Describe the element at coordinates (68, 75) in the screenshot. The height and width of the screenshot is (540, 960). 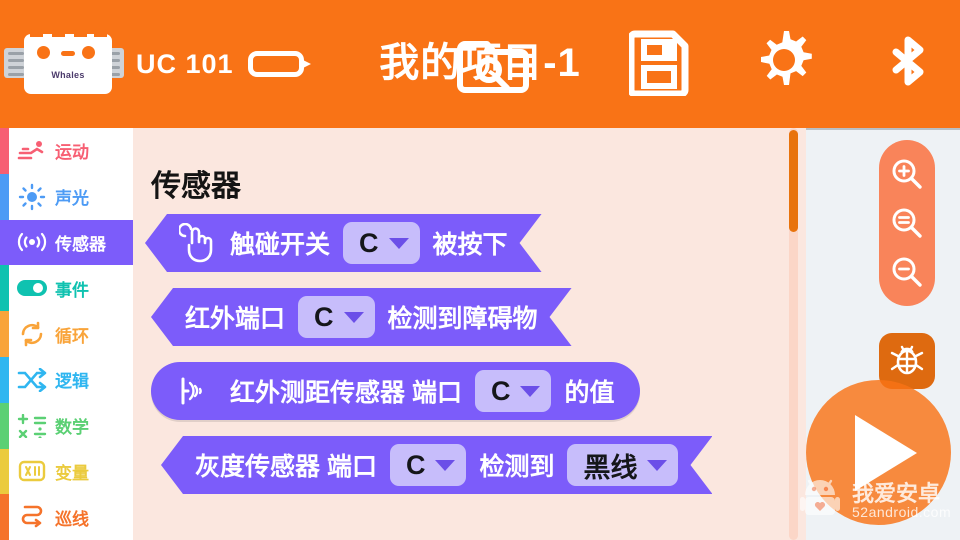
I see `device-logo-label: Whales` at that location.